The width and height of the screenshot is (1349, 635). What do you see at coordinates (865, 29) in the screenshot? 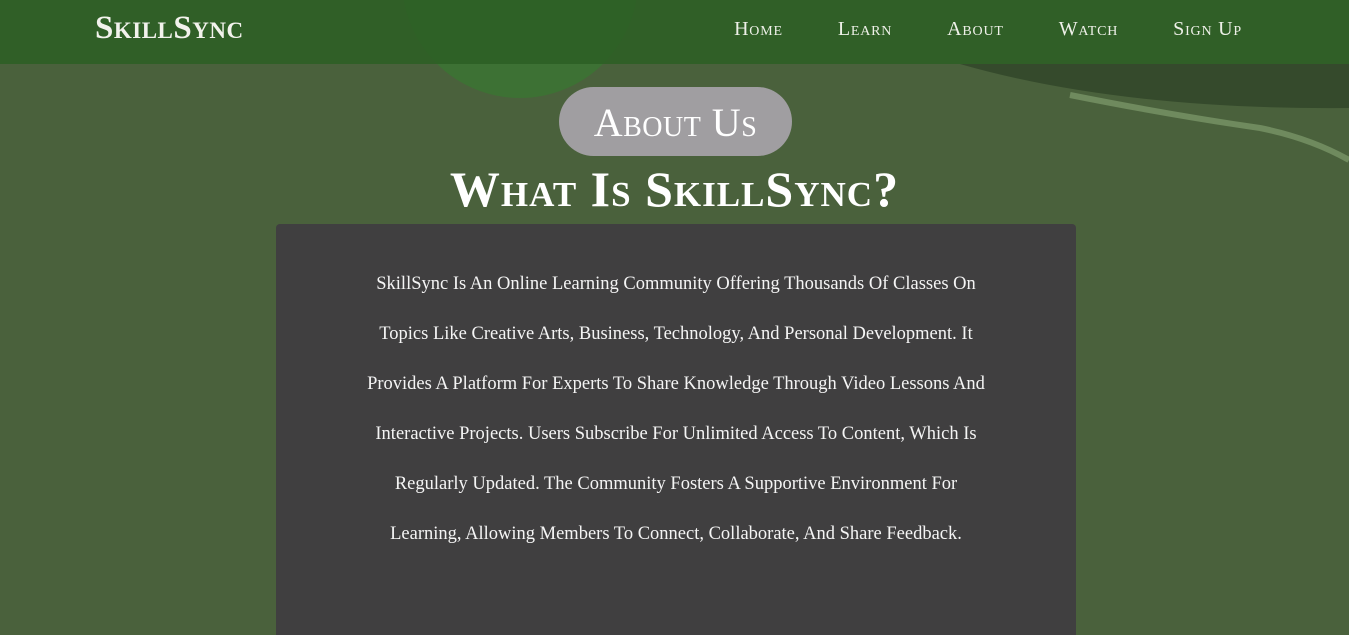
I see `nav-link-learn: Learn` at bounding box center [865, 29].